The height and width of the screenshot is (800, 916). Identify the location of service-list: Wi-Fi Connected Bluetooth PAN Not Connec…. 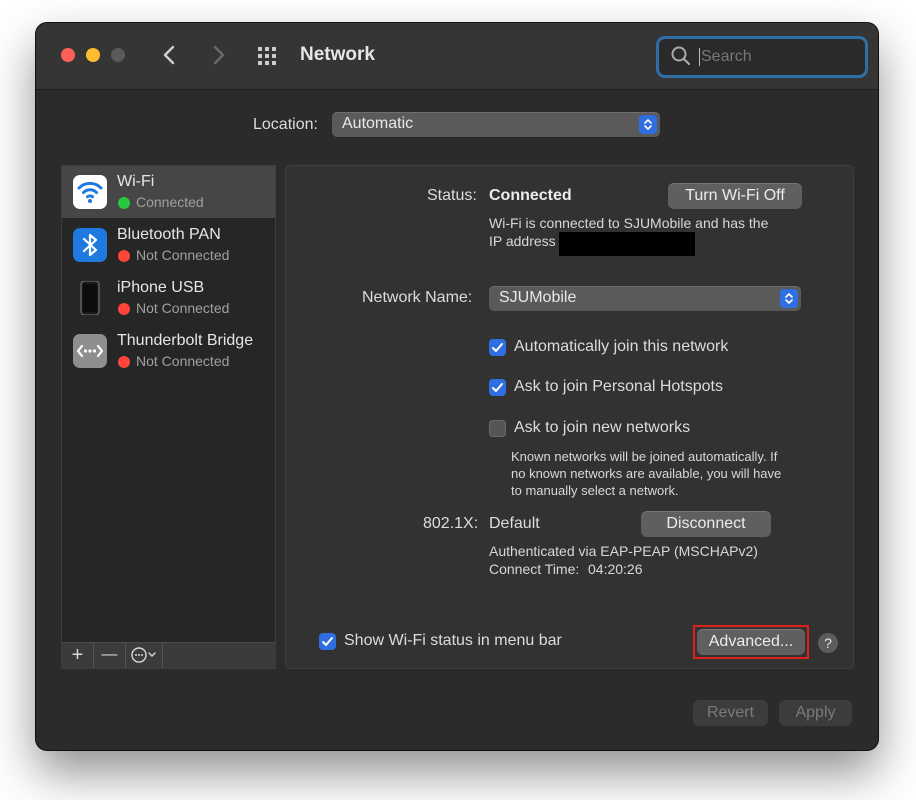
(168, 404).